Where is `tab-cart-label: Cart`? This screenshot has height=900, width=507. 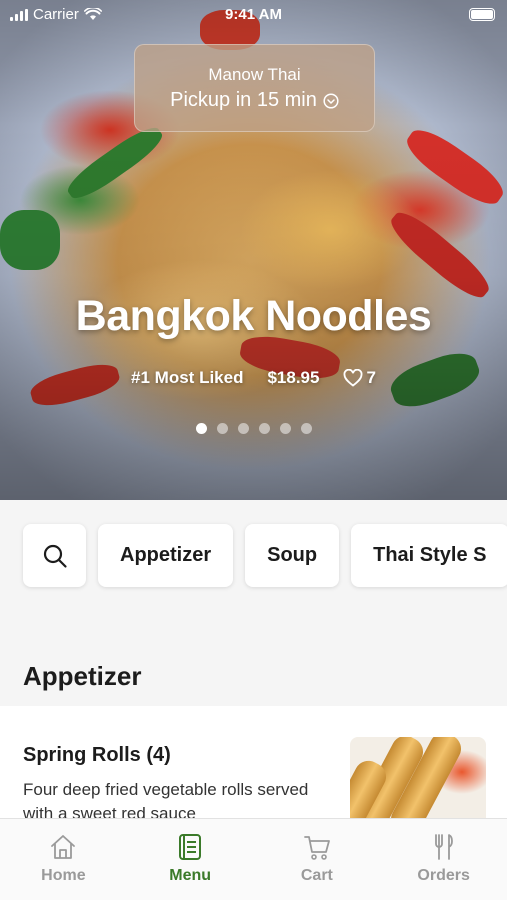 tab-cart-label: Cart is located at coordinates (316, 875).